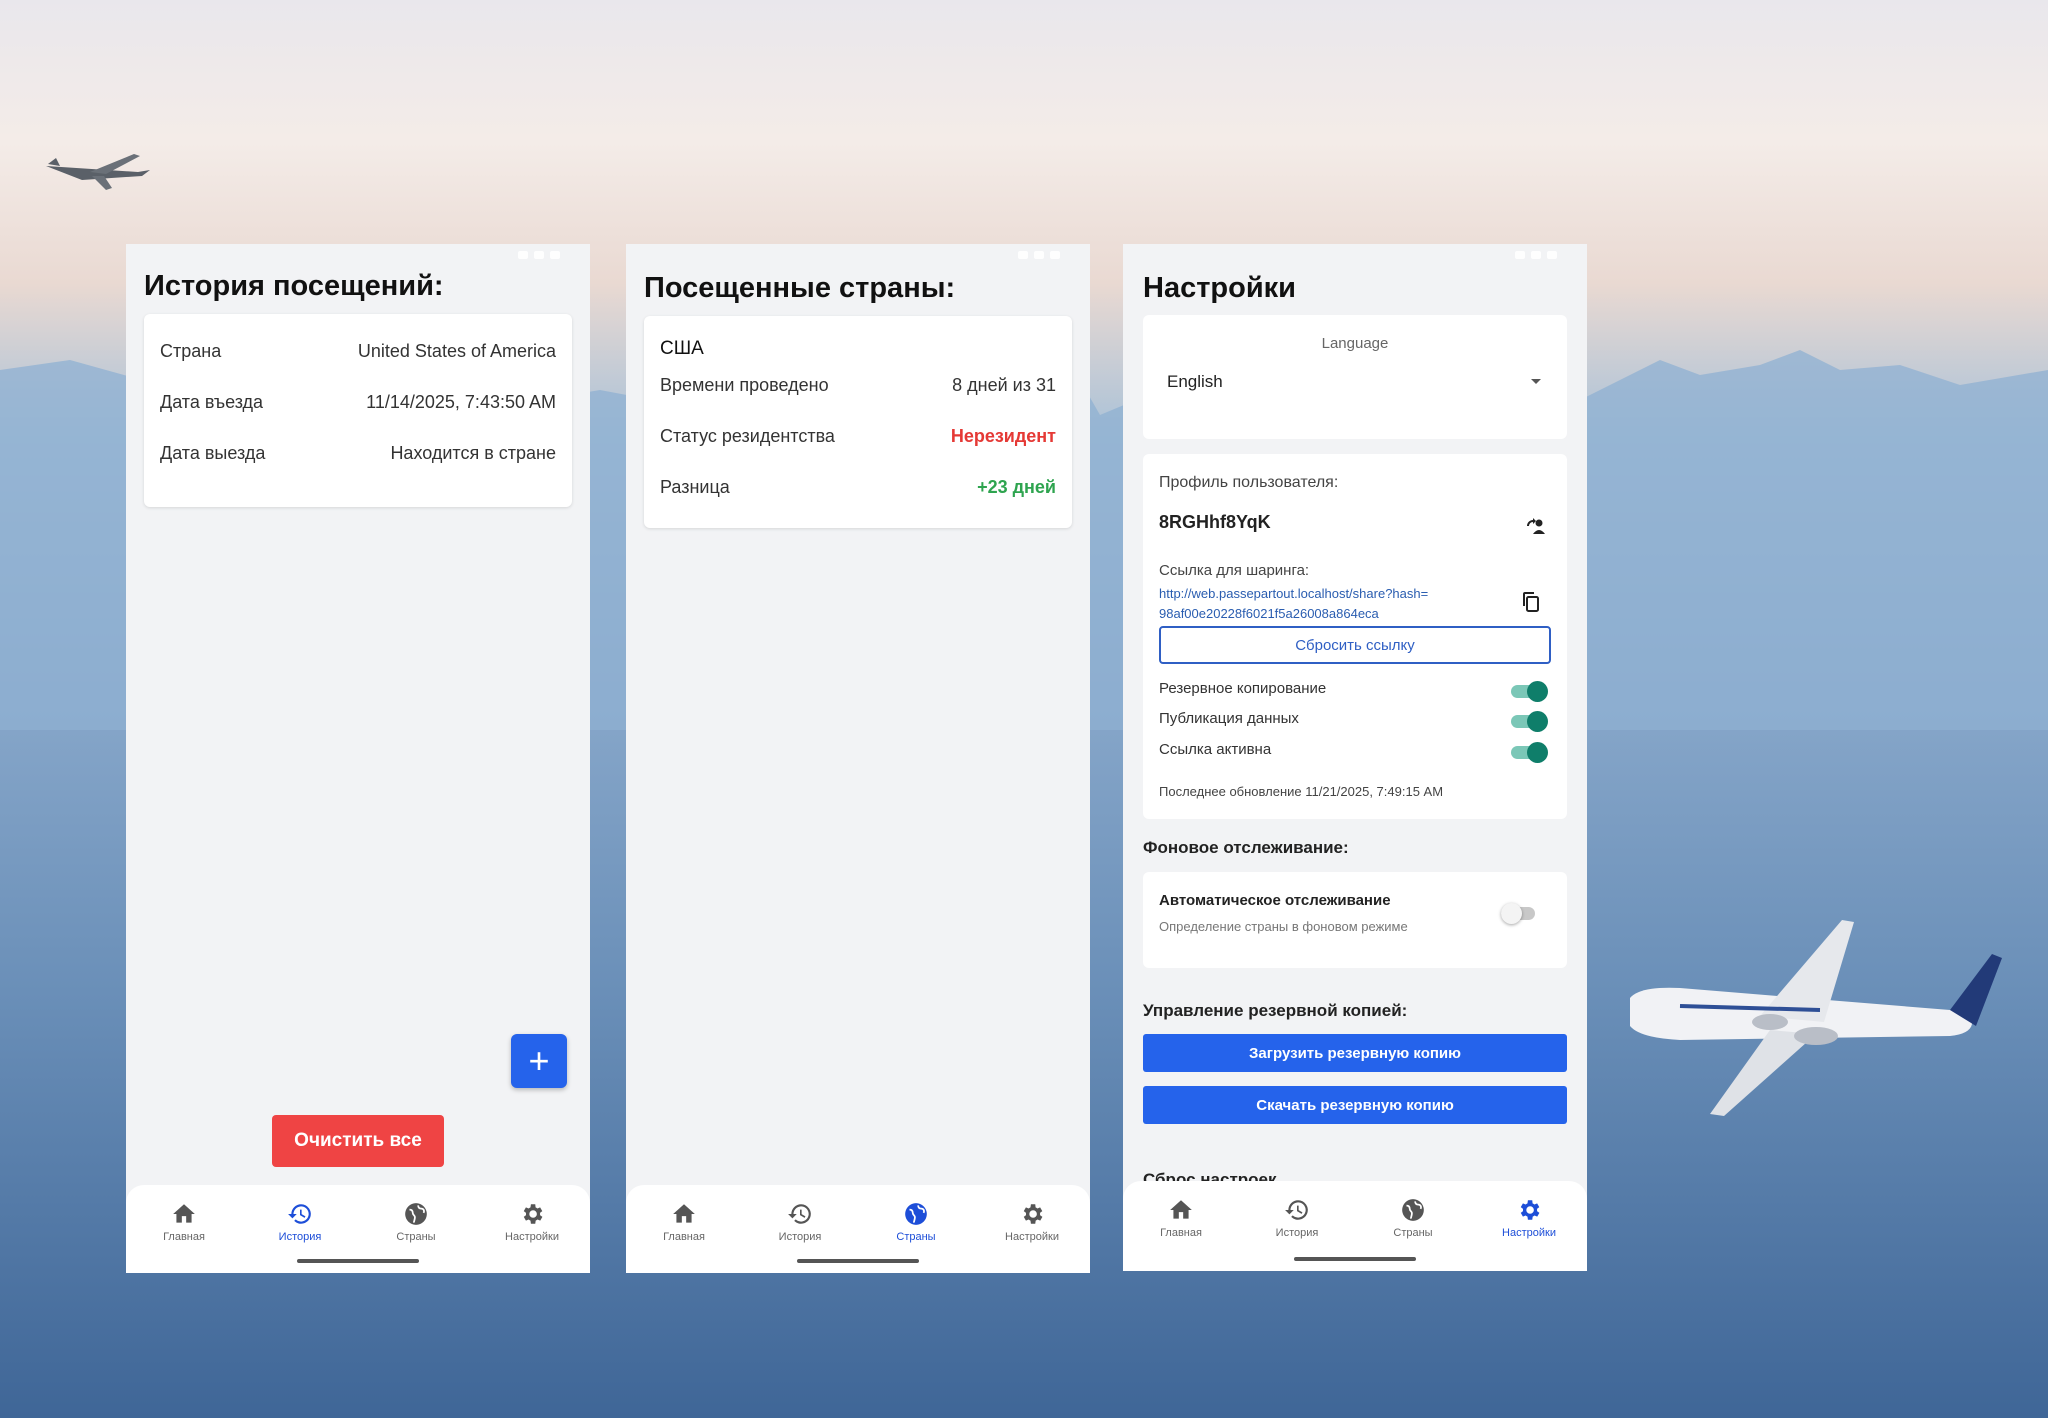 The image size is (2048, 1418). Describe the element at coordinates (213, 453) in the screenshot. I see `row-label: Дата выезда` at that location.